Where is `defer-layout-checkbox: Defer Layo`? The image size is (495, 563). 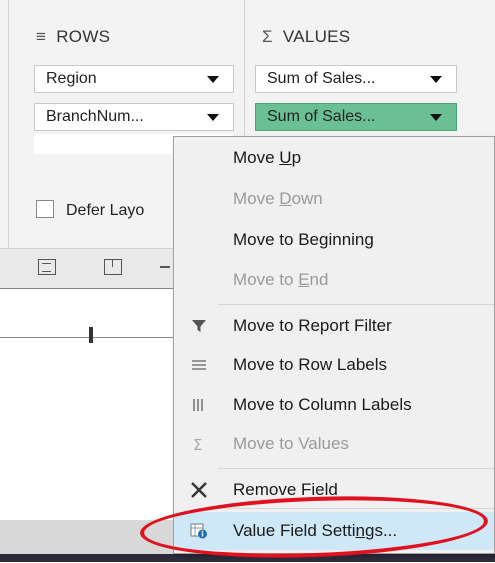
defer-layout-checkbox: Defer Layo is located at coordinates (90, 210).